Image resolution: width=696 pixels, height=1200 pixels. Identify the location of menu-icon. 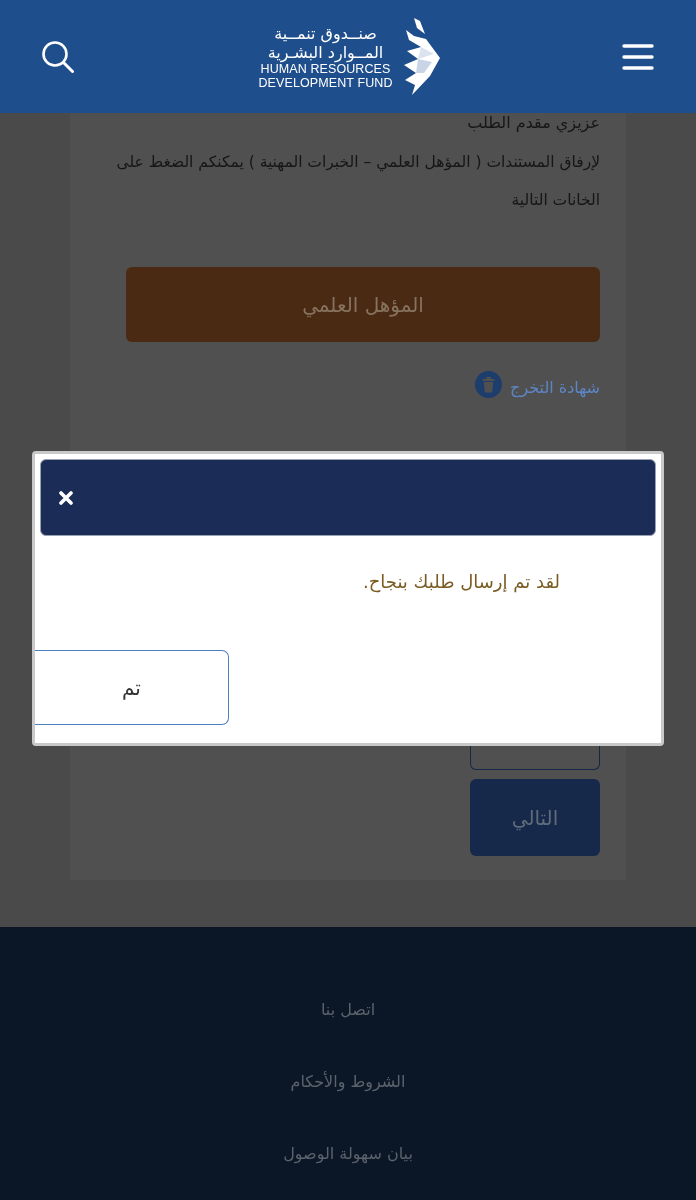
(638, 56).